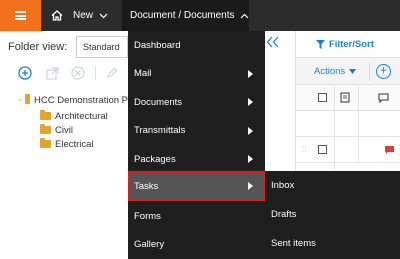  What do you see at coordinates (196, 45) in the screenshot?
I see `menu-item-dashboard: Dashboard` at bounding box center [196, 45].